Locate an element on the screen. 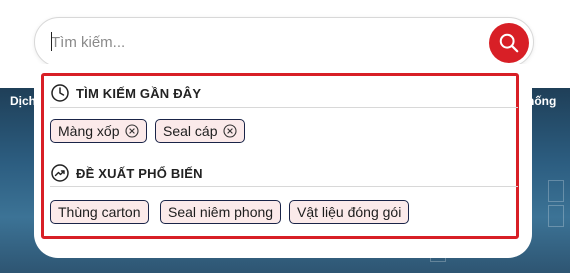 The width and height of the screenshot is (570, 273). popular-suggestions-header: ĐỀ XUẤT PHỔ BIẾN is located at coordinates (284, 173).